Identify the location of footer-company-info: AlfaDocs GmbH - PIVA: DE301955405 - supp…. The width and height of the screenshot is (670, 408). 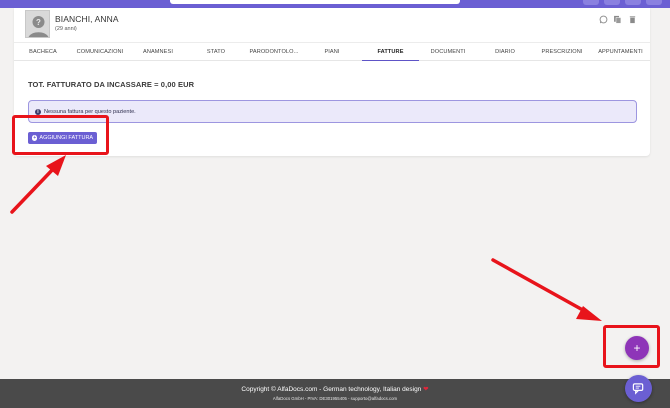
(335, 398).